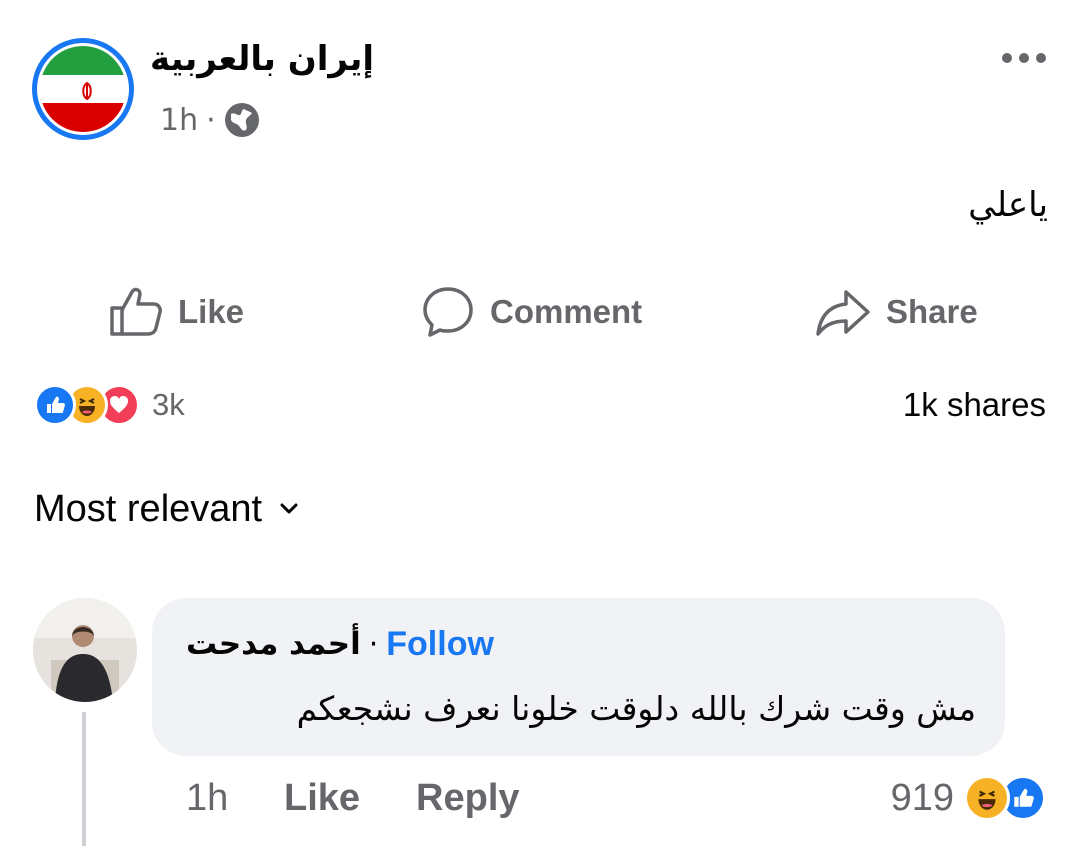 The height and width of the screenshot is (846, 1080). I want to click on comment-header: أحمد مدحت · Follow, so click(340, 644).